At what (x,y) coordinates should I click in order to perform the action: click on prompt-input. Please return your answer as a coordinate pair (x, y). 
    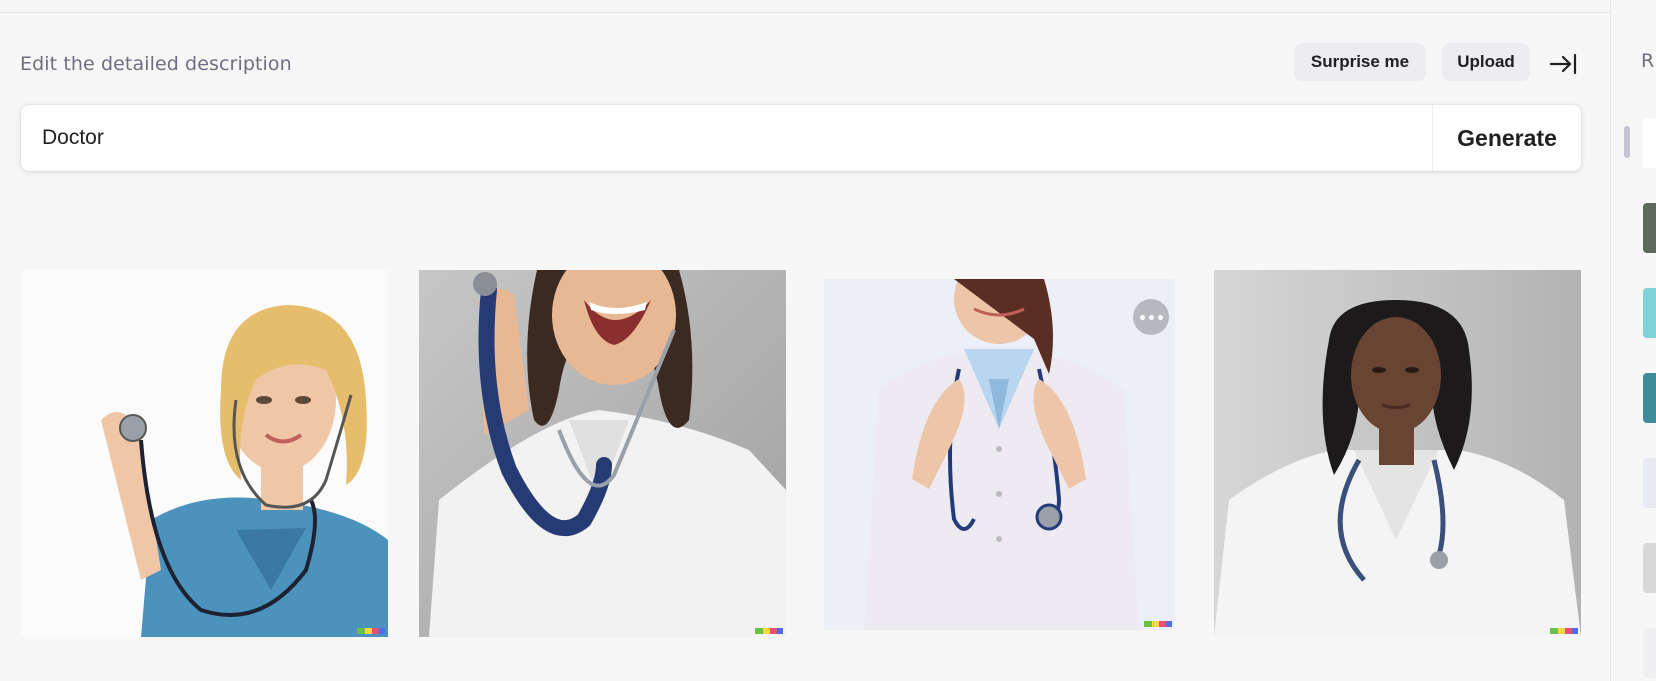
    Looking at the image, I should click on (726, 138).